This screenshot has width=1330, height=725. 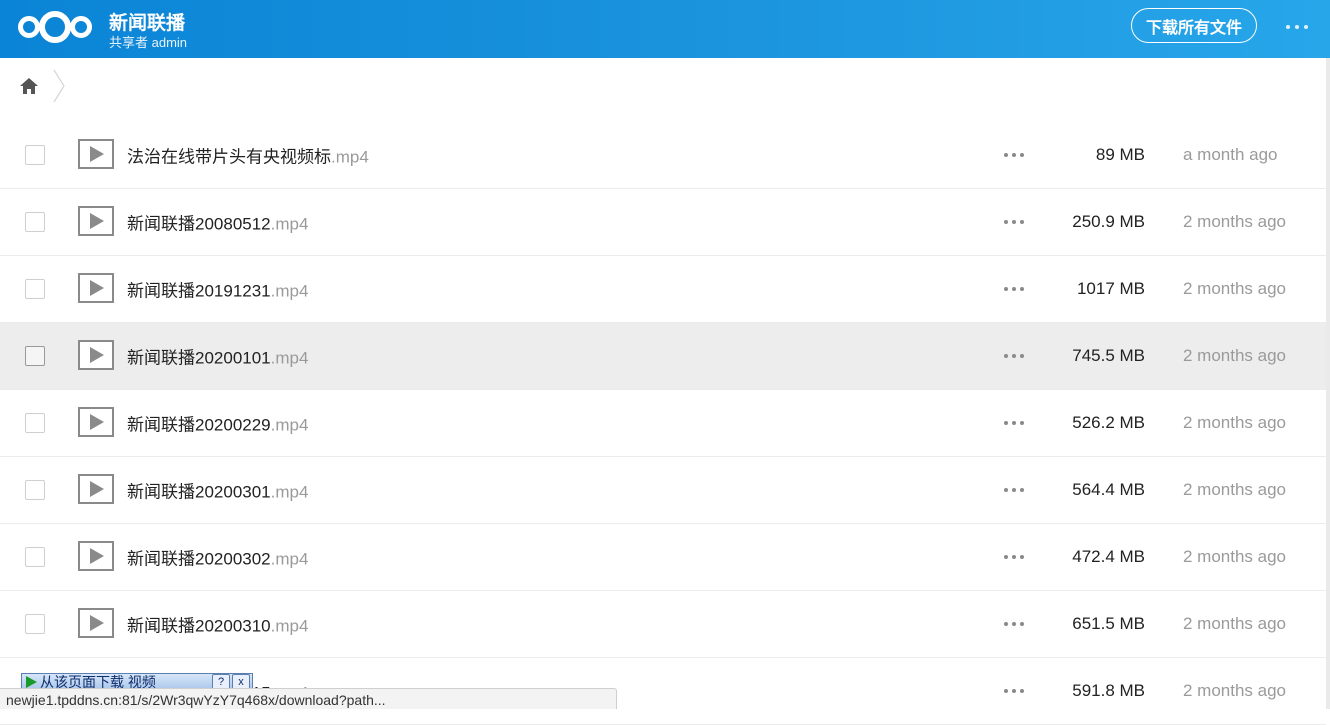 I want to click on file-size: 651.5 MB, so click(x=1108, y=623).